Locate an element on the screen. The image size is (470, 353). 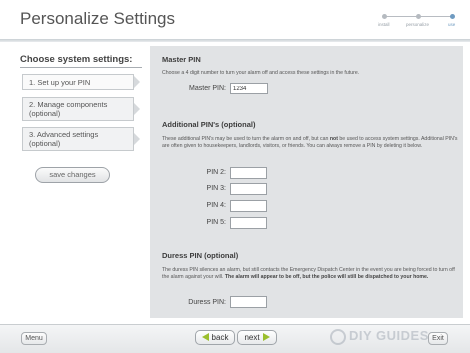
pin-2-input is located at coordinates (248, 173).